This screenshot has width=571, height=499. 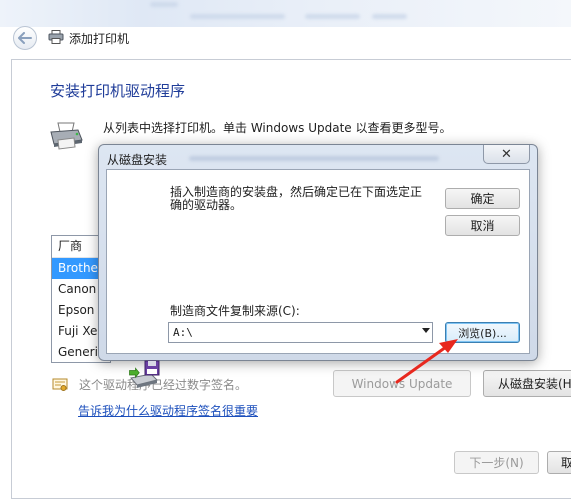 I want to click on copy-from-input, so click(x=293, y=332).